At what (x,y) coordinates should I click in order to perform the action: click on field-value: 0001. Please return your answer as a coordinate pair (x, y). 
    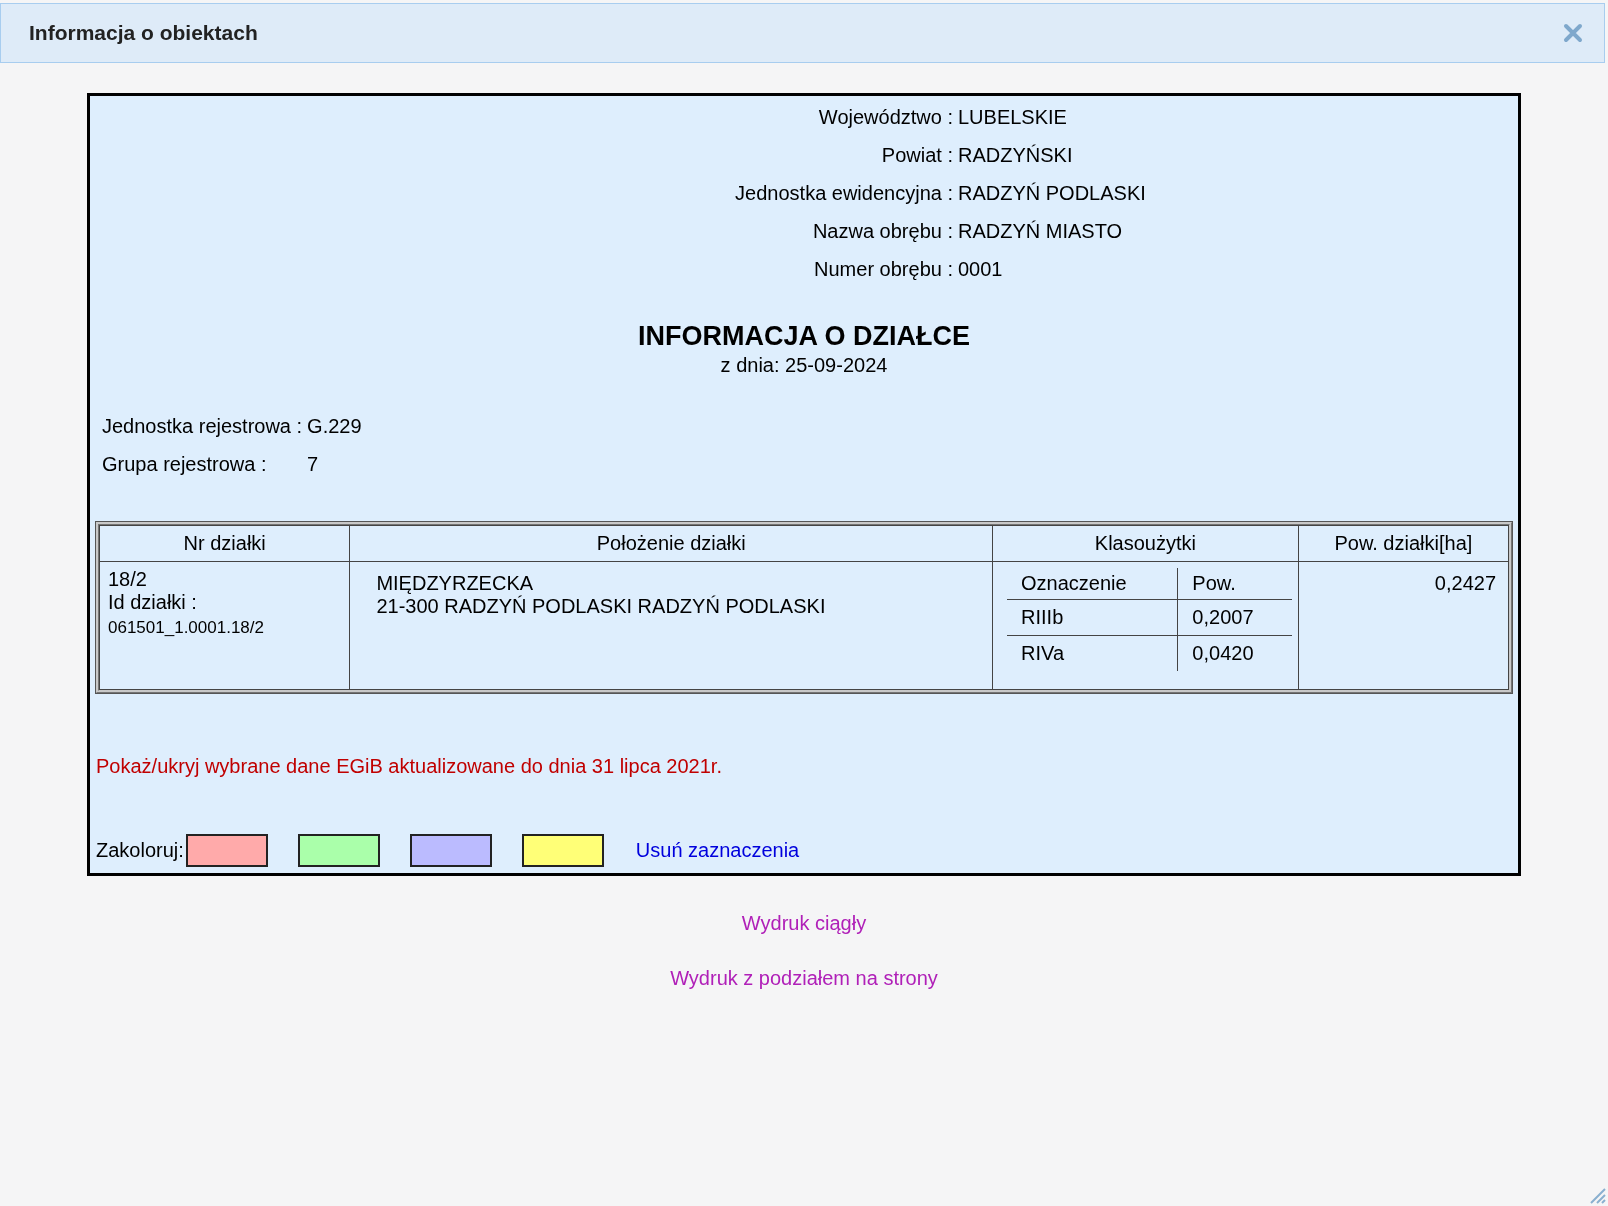
    Looking at the image, I should click on (981, 269).